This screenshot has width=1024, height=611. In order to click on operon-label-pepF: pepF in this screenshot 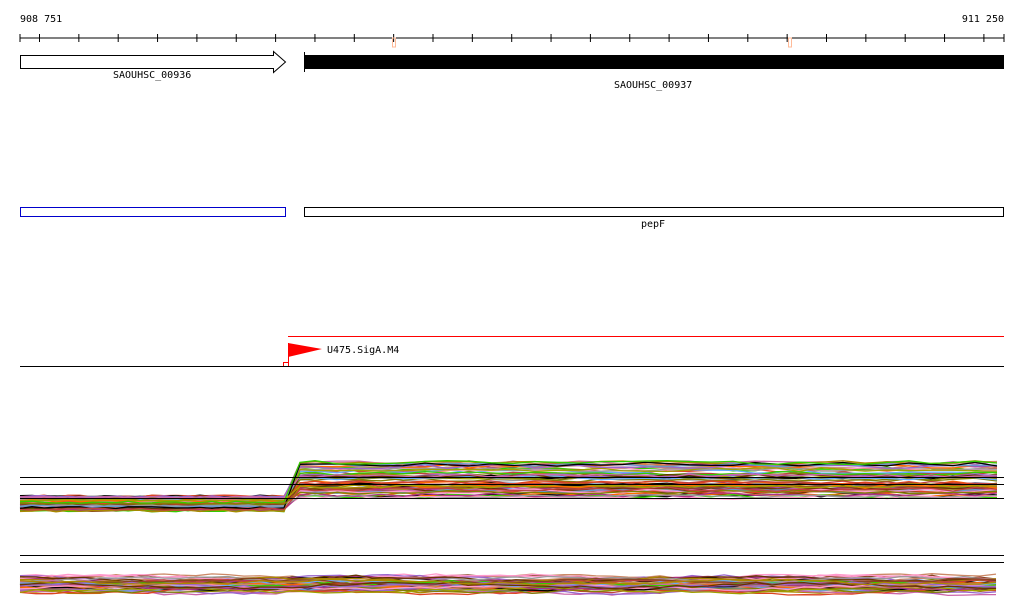, I will do `click(653, 224)`.